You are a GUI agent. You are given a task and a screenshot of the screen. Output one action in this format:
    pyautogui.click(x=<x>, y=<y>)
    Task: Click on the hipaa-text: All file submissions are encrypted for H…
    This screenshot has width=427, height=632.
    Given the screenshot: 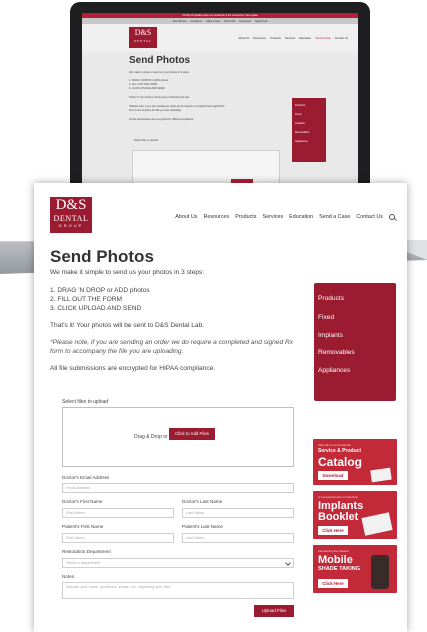 What is the action you would take?
    pyautogui.click(x=133, y=368)
    